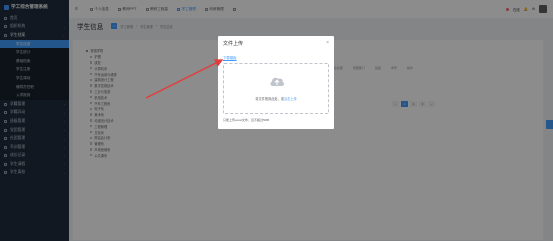  I want to click on annotation-arrow, so click(184, 79).